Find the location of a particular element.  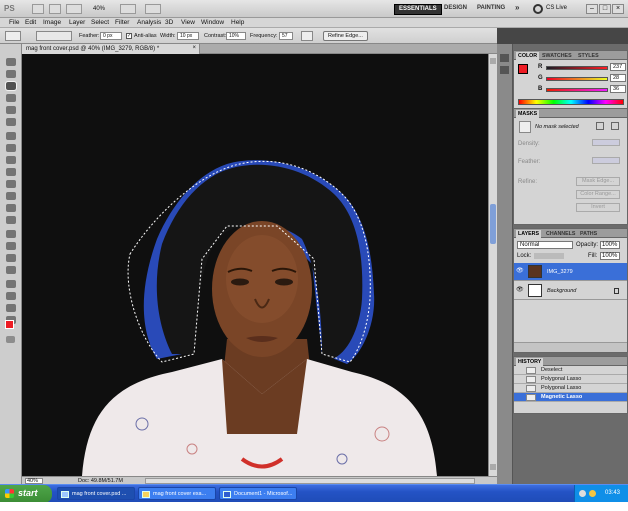

tab-channels: CHANNELS is located at coordinates (560, 234).